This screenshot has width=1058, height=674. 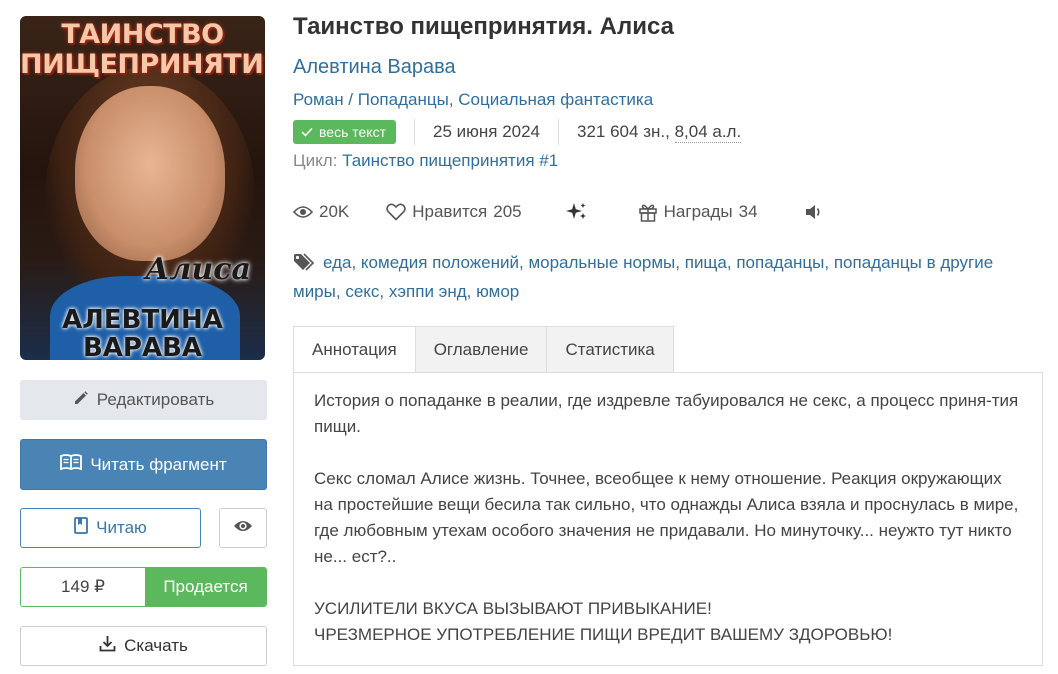 What do you see at coordinates (205, 587) in the screenshot?
I see `for-sale-button: Продается` at bounding box center [205, 587].